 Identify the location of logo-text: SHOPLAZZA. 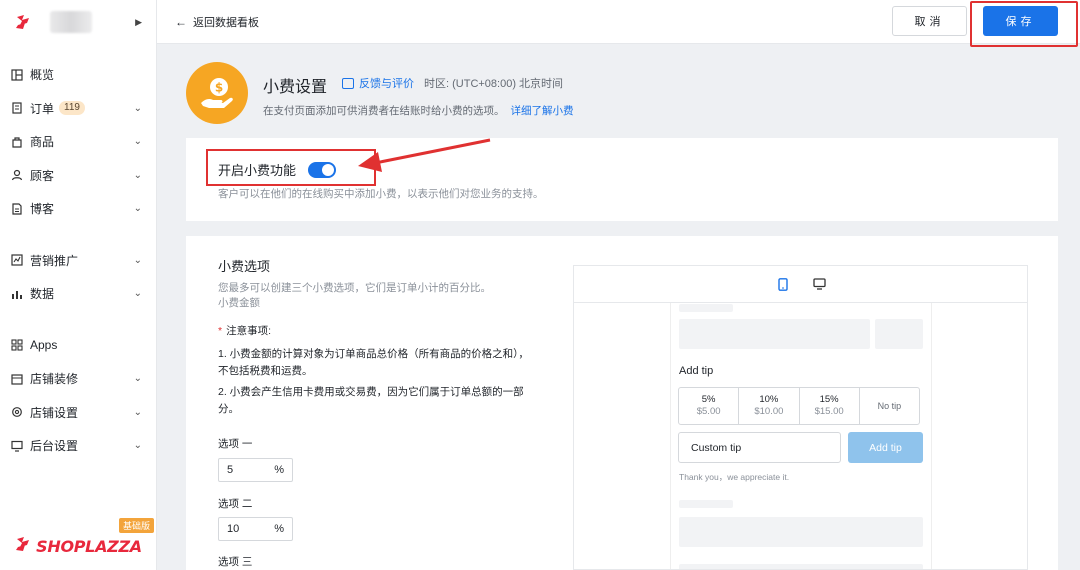
(89, 546).